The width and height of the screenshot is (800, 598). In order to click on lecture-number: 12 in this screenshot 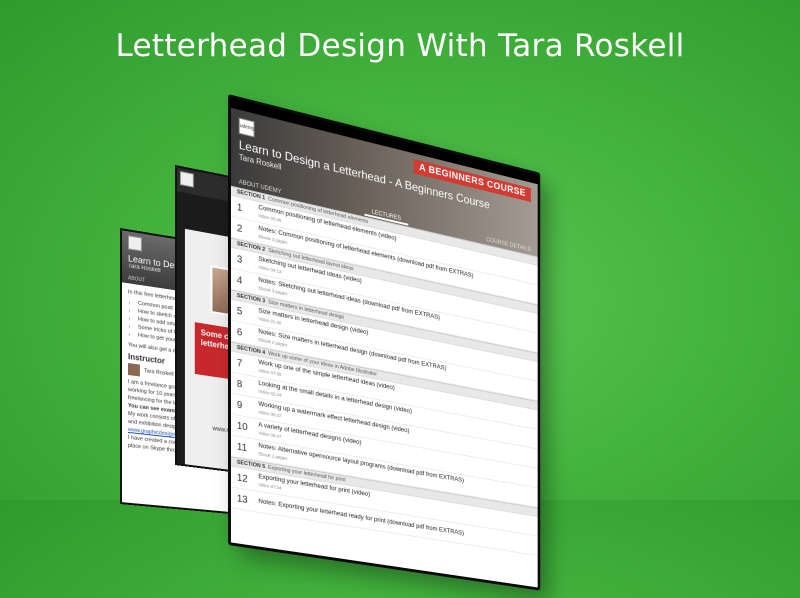, I will do `click(242, 478)`.